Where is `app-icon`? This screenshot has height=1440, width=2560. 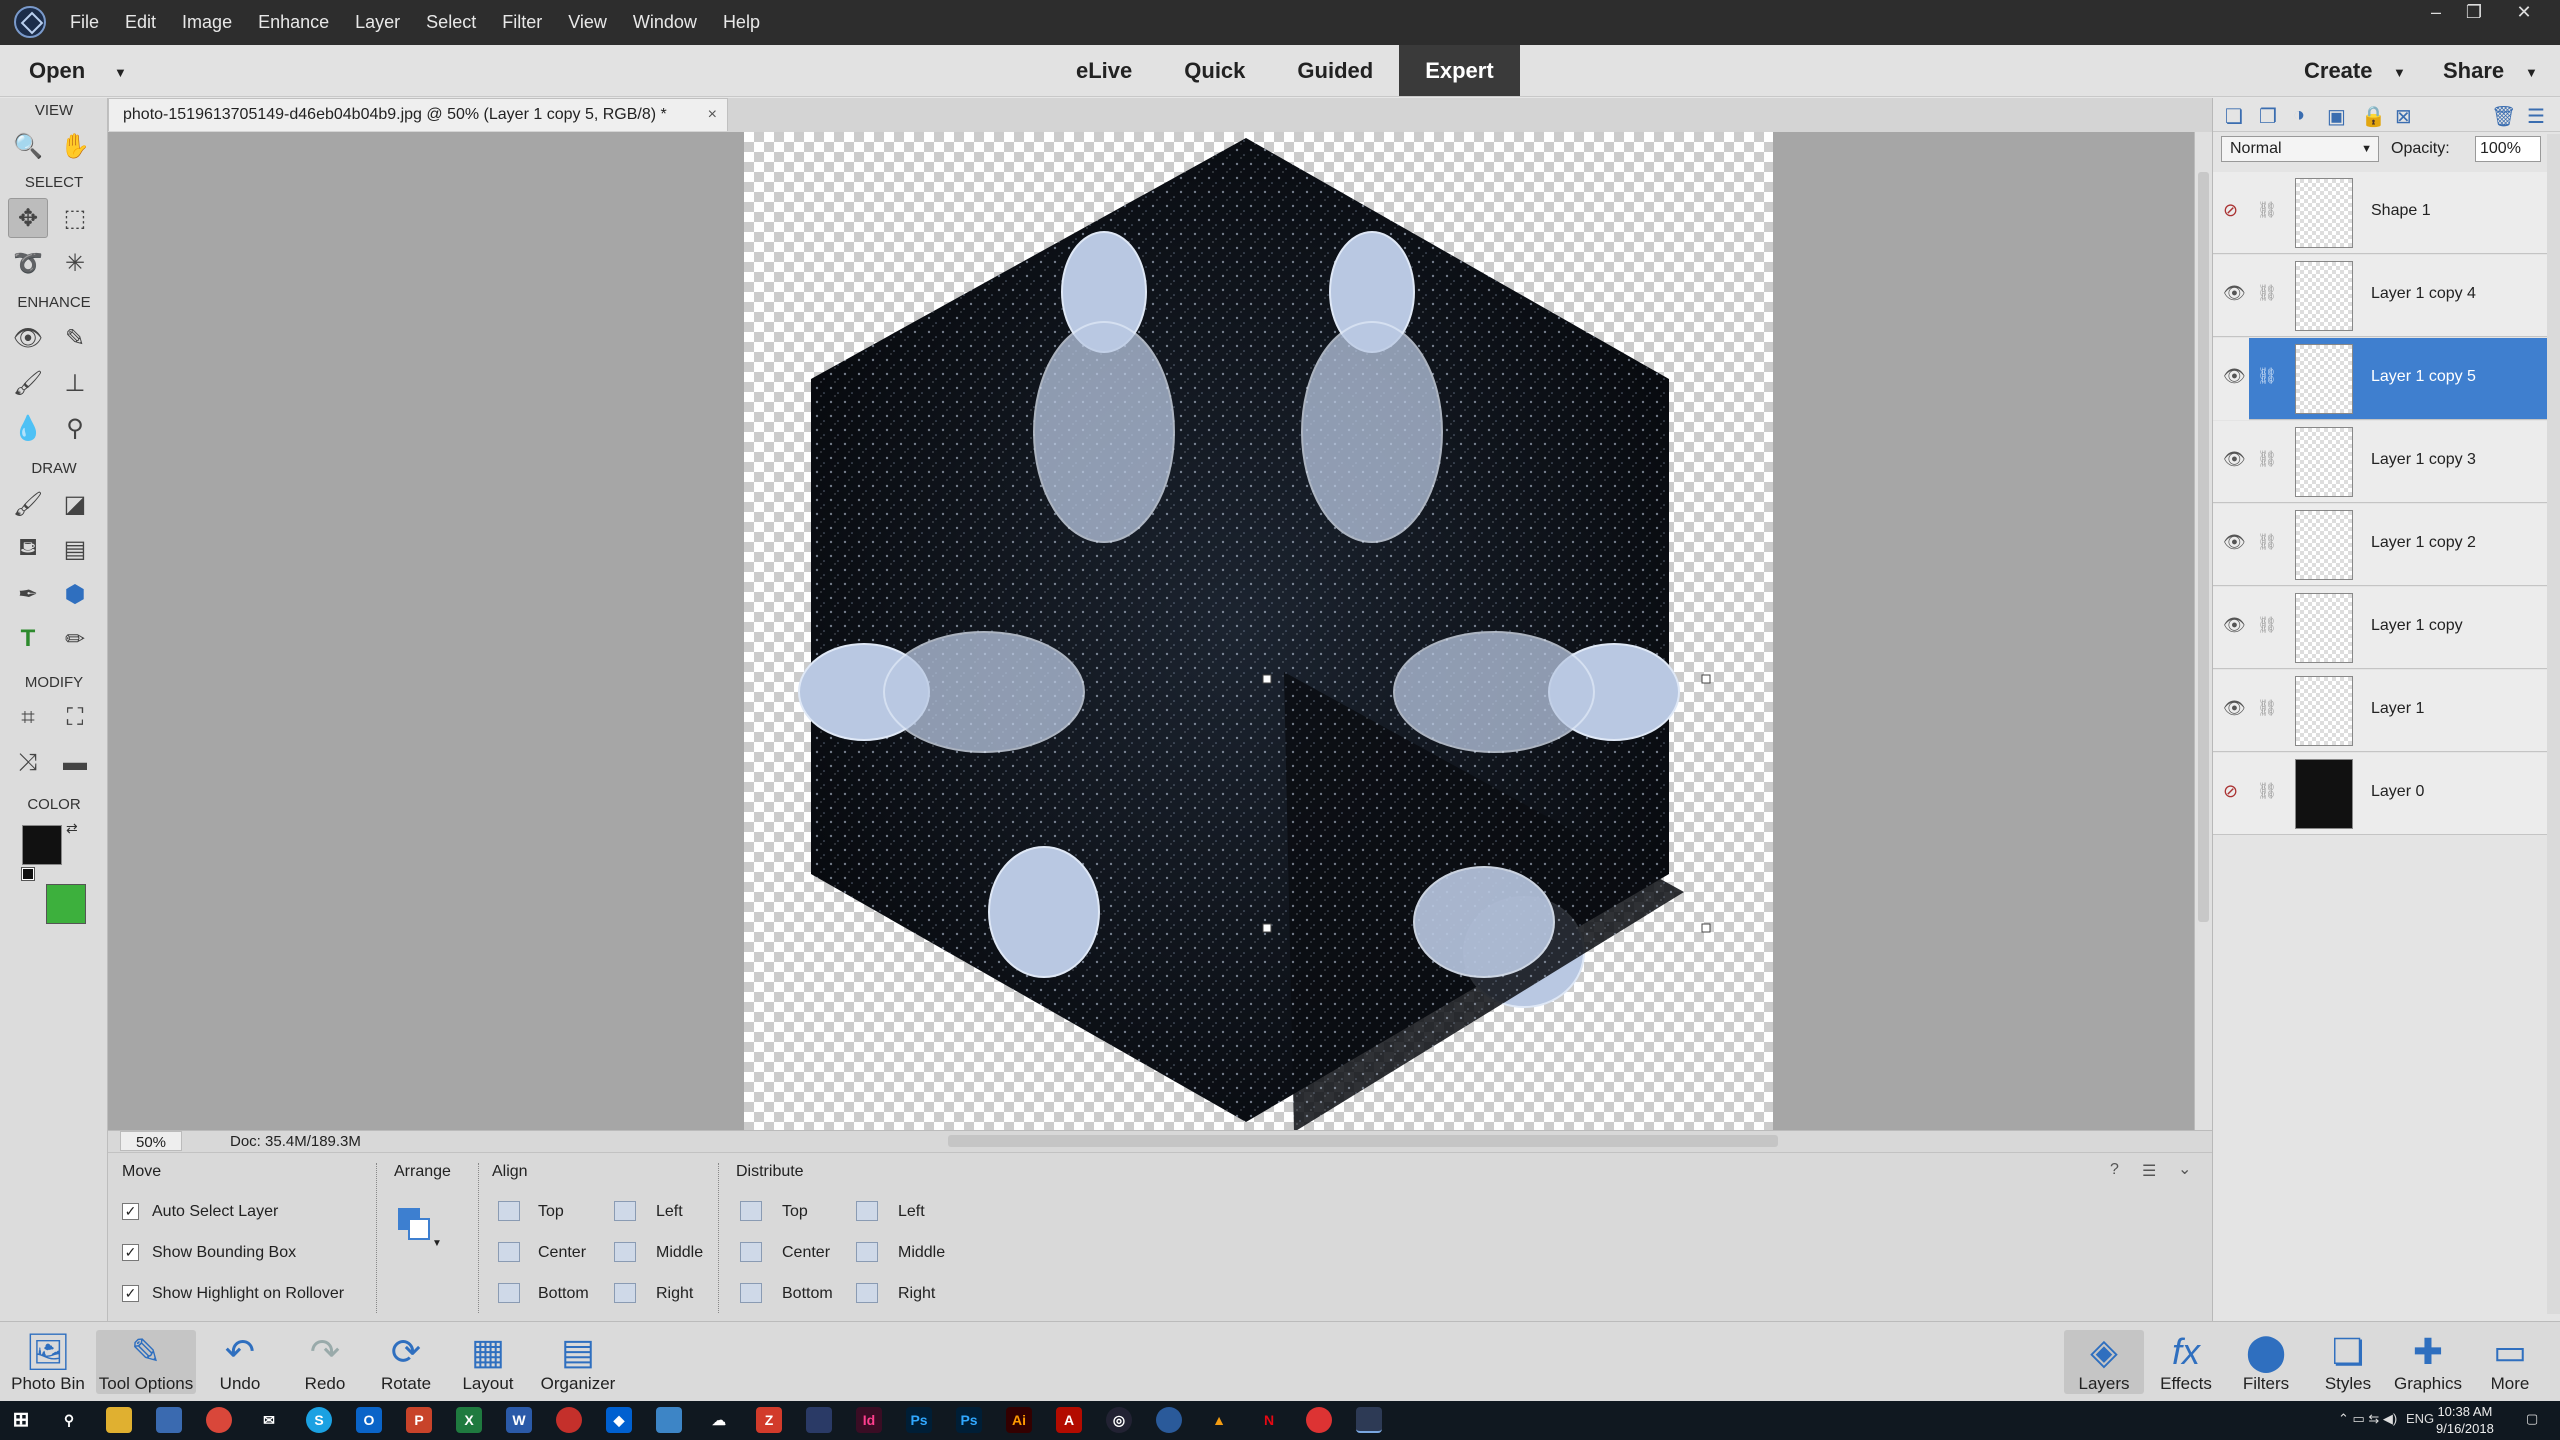 app-icon is located at coordinates (819, 1420).